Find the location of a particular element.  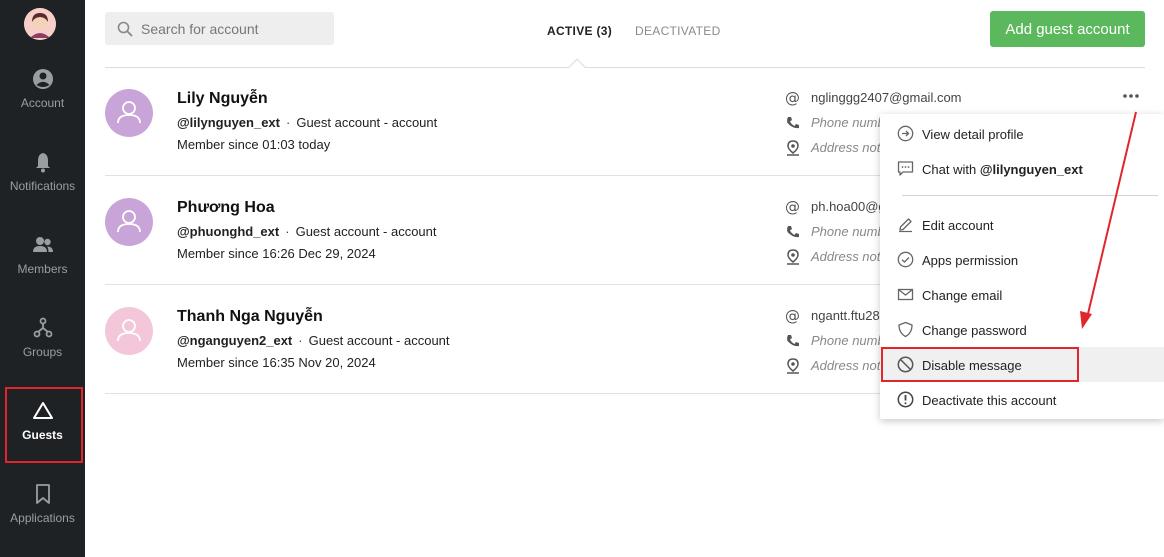

member-since: Member since 01:03 today is located at coordinates (254, 144).